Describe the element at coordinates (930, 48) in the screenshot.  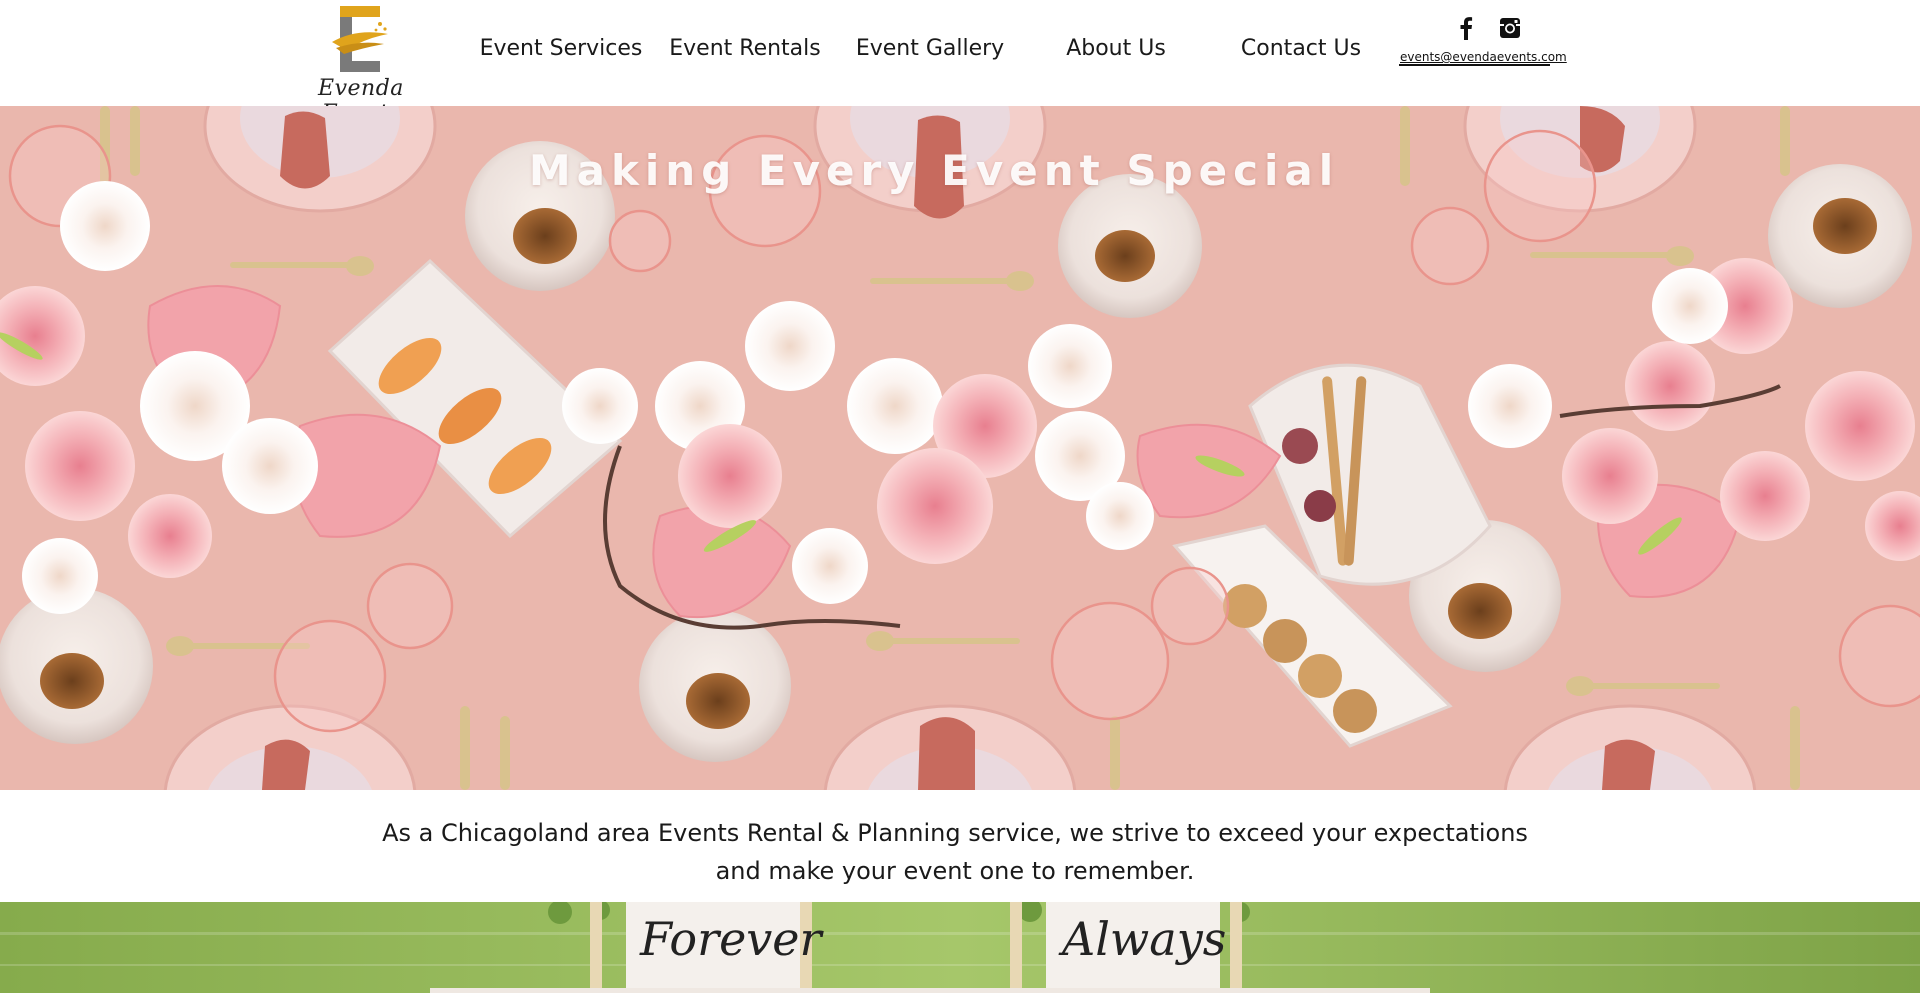
I see `nav-event-gallery: Event Gallery` at that location.